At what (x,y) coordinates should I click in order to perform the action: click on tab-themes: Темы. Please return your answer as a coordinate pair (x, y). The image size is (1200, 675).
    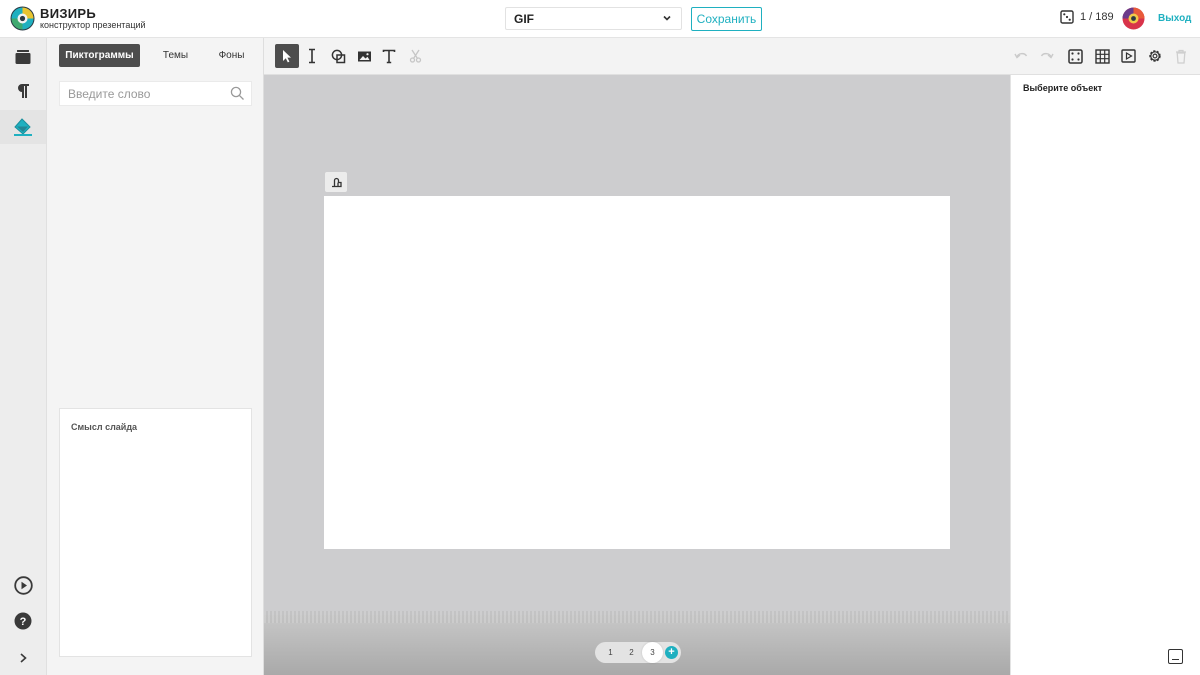
    Looking at the image, I should click on (175, 55).